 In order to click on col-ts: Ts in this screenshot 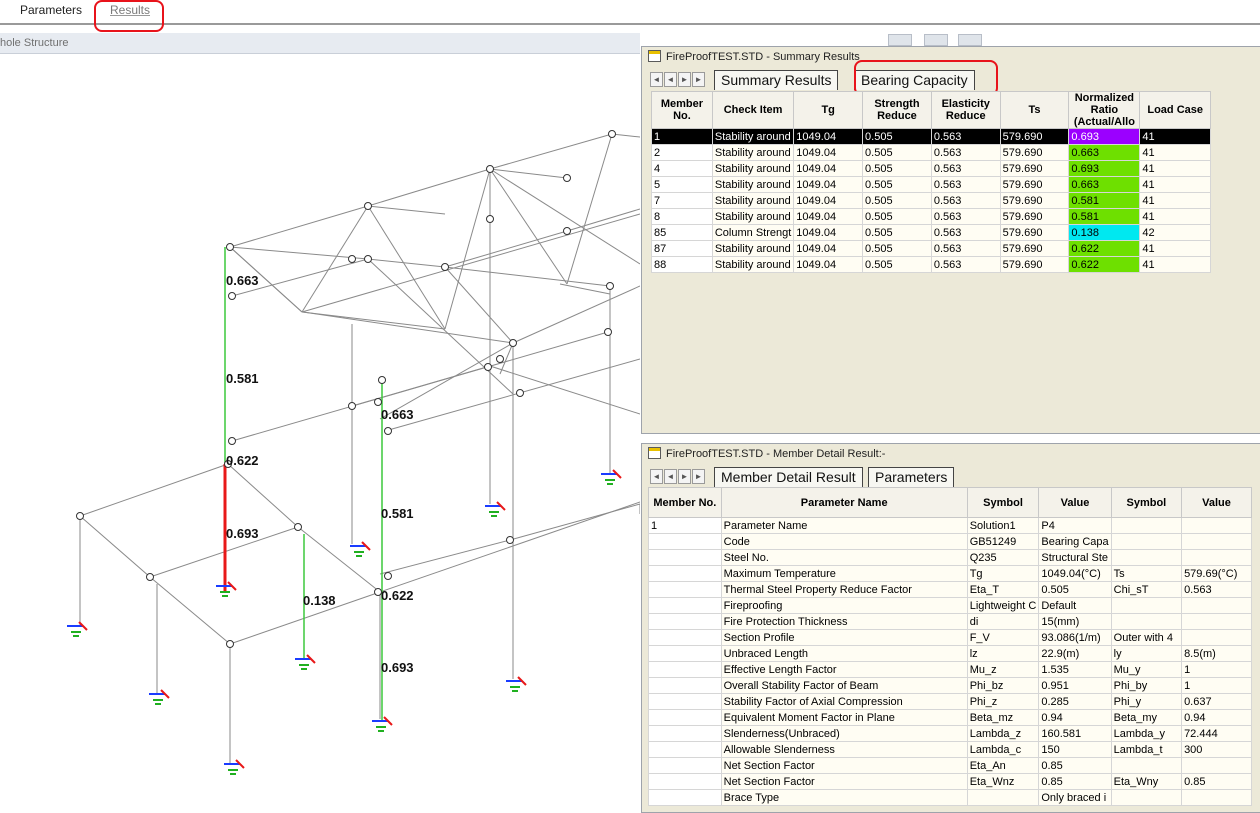, I will do `click(1034, 110)`.